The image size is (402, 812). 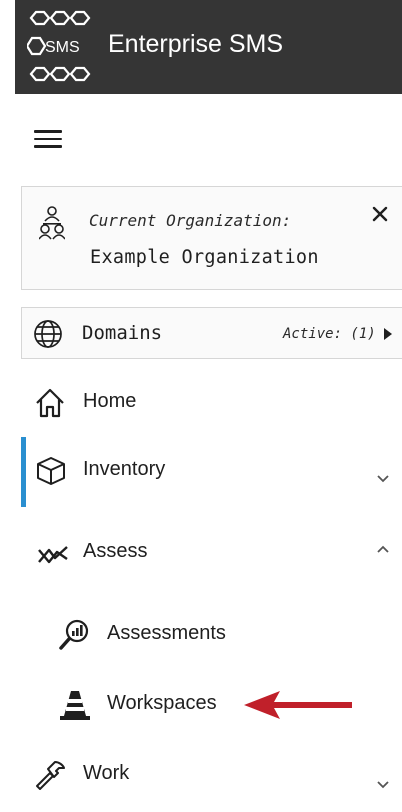 What do you see at coordinates (204, 257) in the screenshot?
I see `current-organization-name: Example Organization` at bounding box center [204, 257].